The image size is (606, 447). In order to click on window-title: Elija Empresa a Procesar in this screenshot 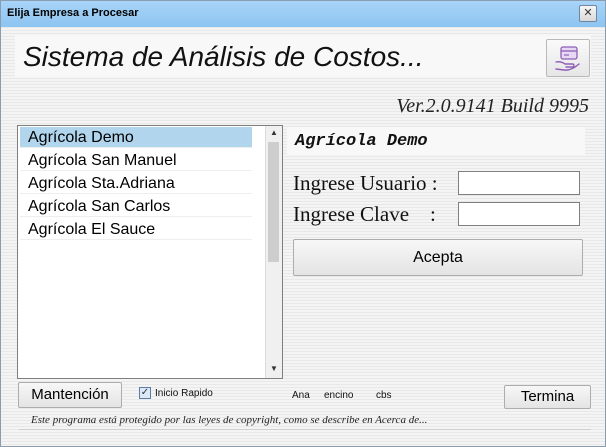, I will do `click(73, 13)`.